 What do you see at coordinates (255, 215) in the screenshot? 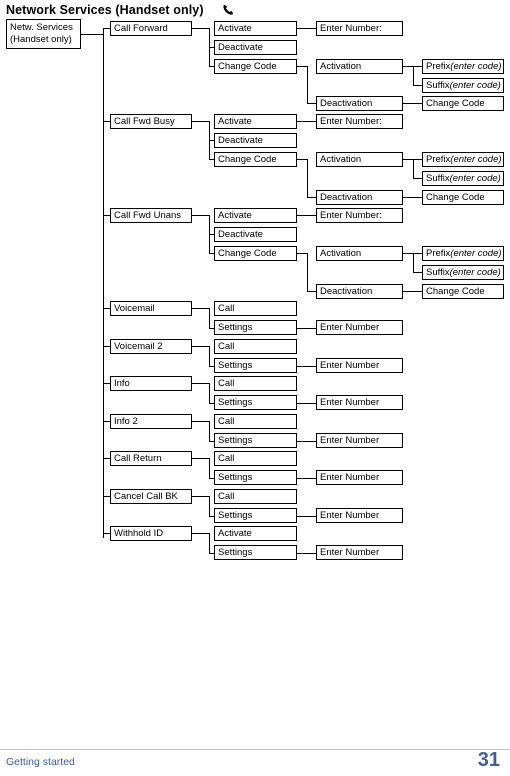
I see `node-call-fwd-unans-activate: Activate` at bounding box center [255, 215].